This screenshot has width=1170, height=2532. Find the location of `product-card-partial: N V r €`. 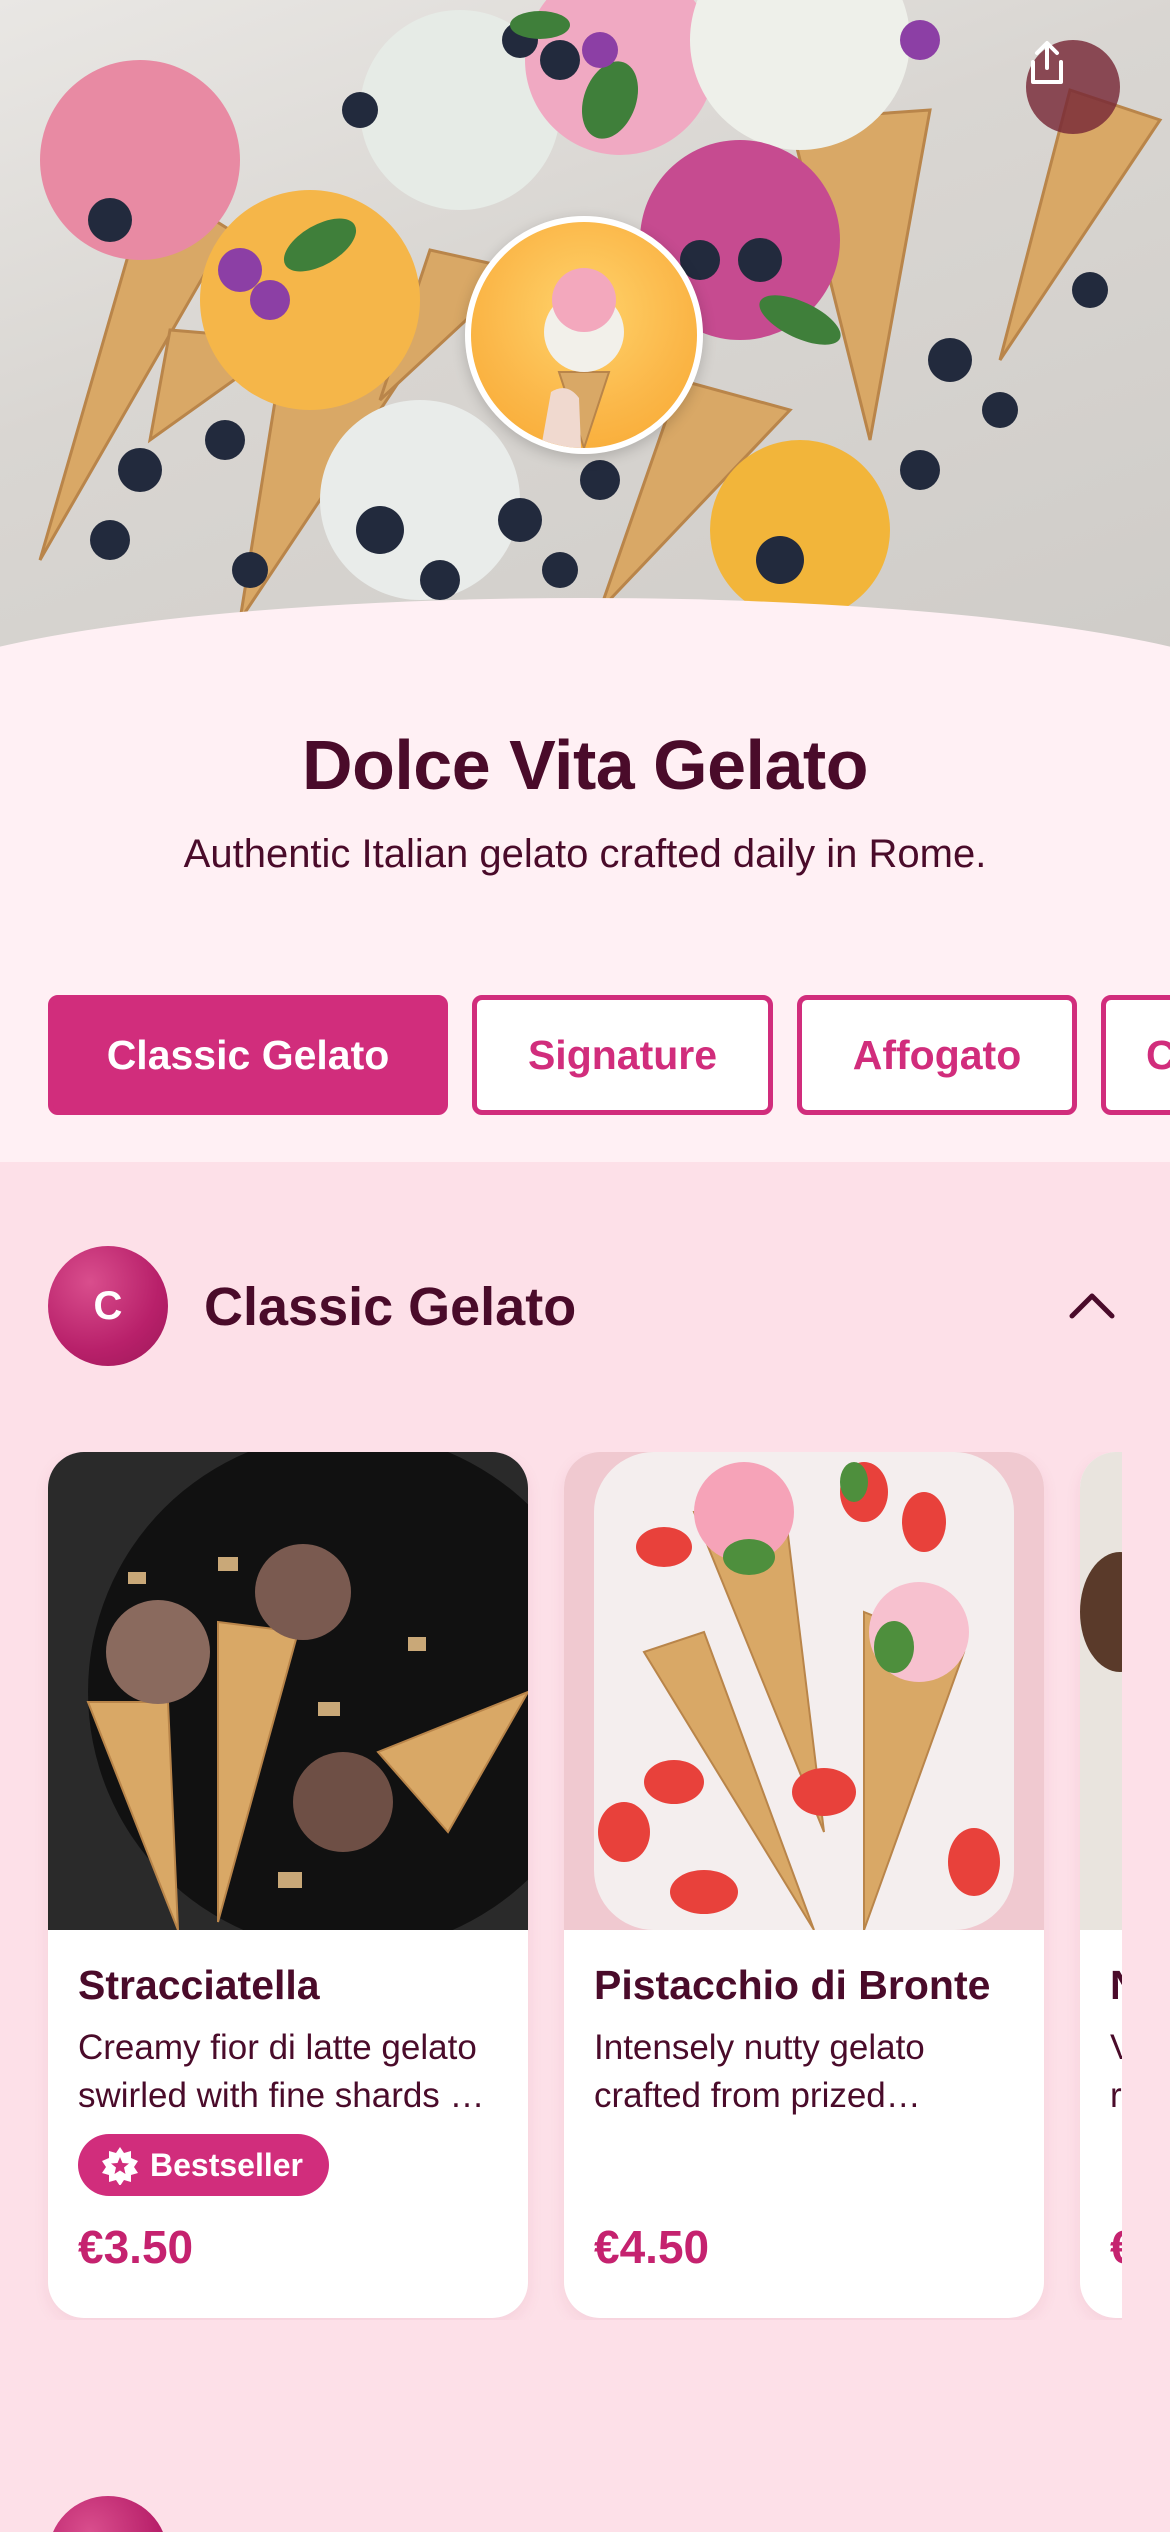

product-card-partial: N V r € is located at coordinates (1101, 1885).